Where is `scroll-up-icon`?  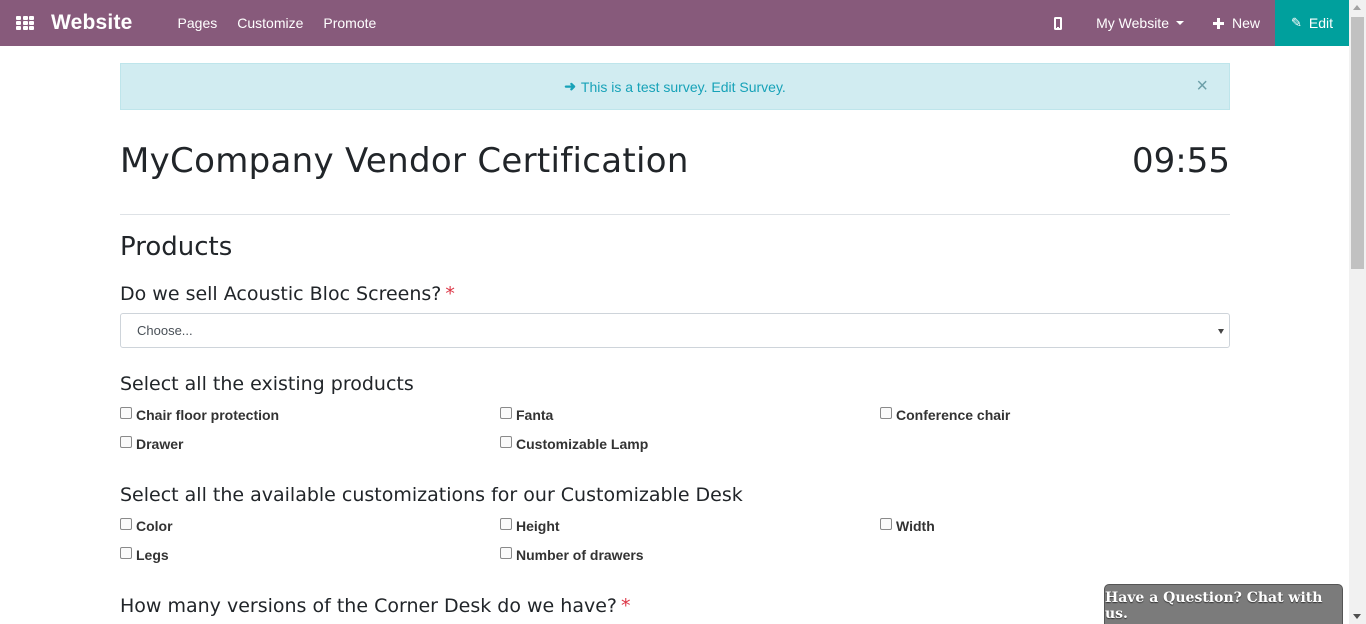 scroll-up-icon is located at coordinates (1357, 7).